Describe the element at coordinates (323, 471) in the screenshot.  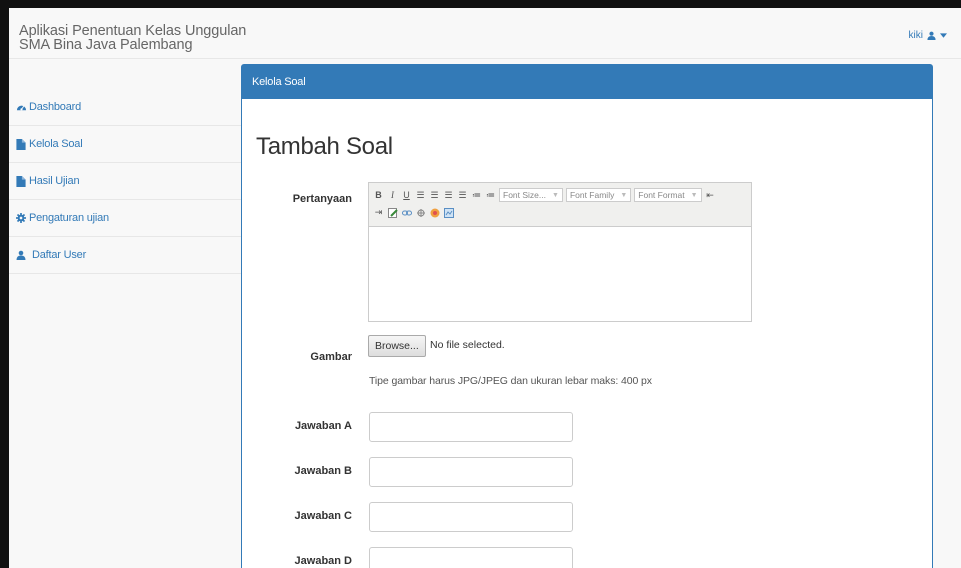
I see `jawaban-b-label: Jawaban B` at that location.